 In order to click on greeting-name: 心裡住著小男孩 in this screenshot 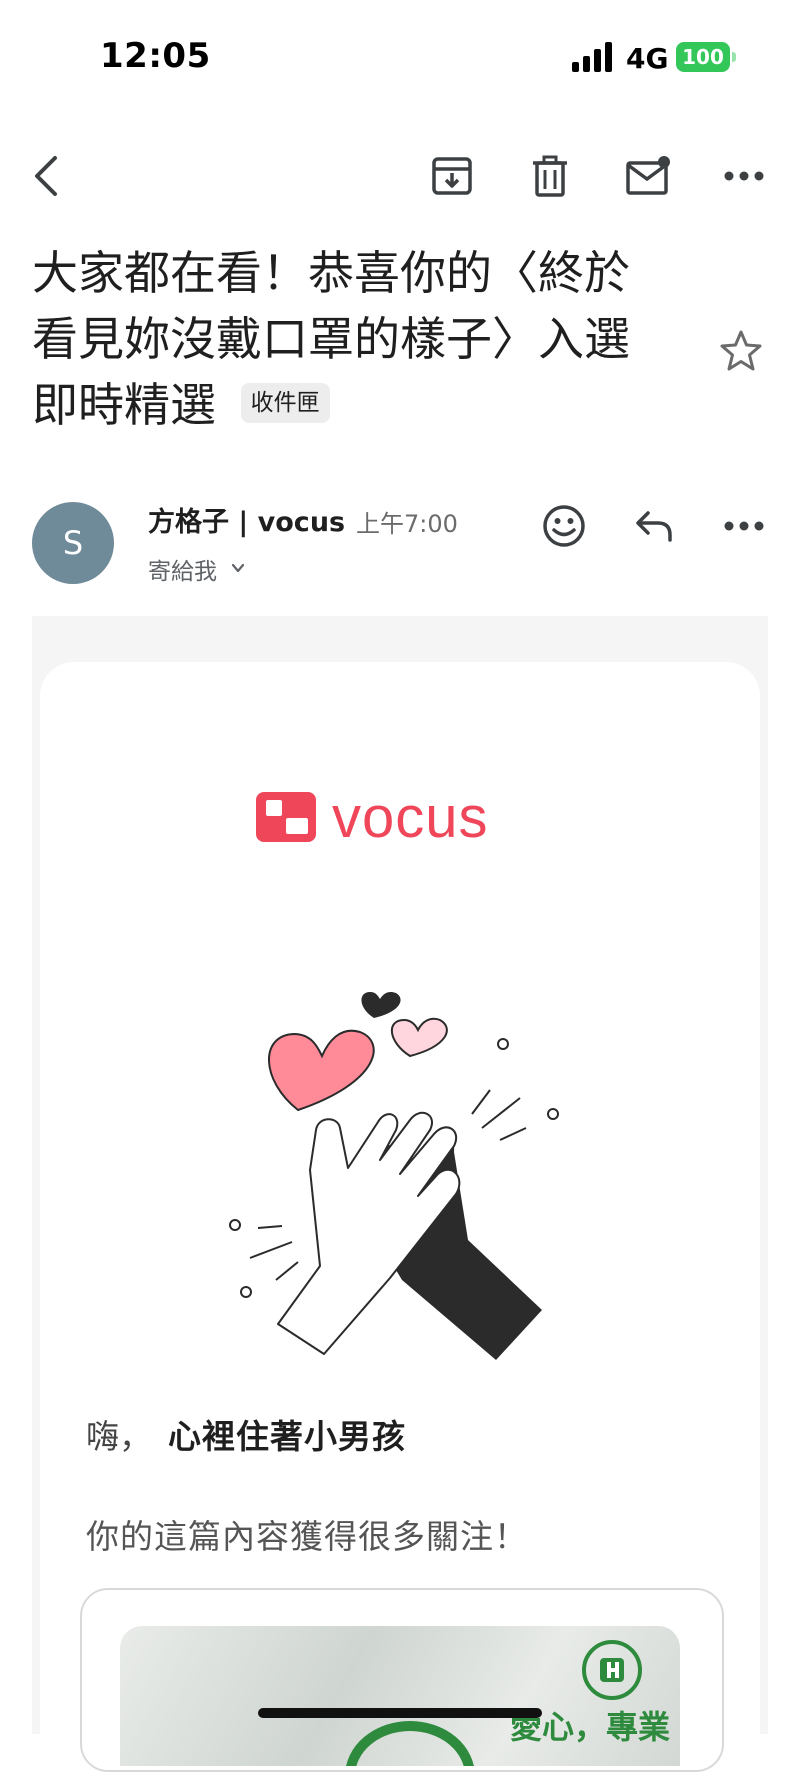, I will do `click(287, 1436)`.